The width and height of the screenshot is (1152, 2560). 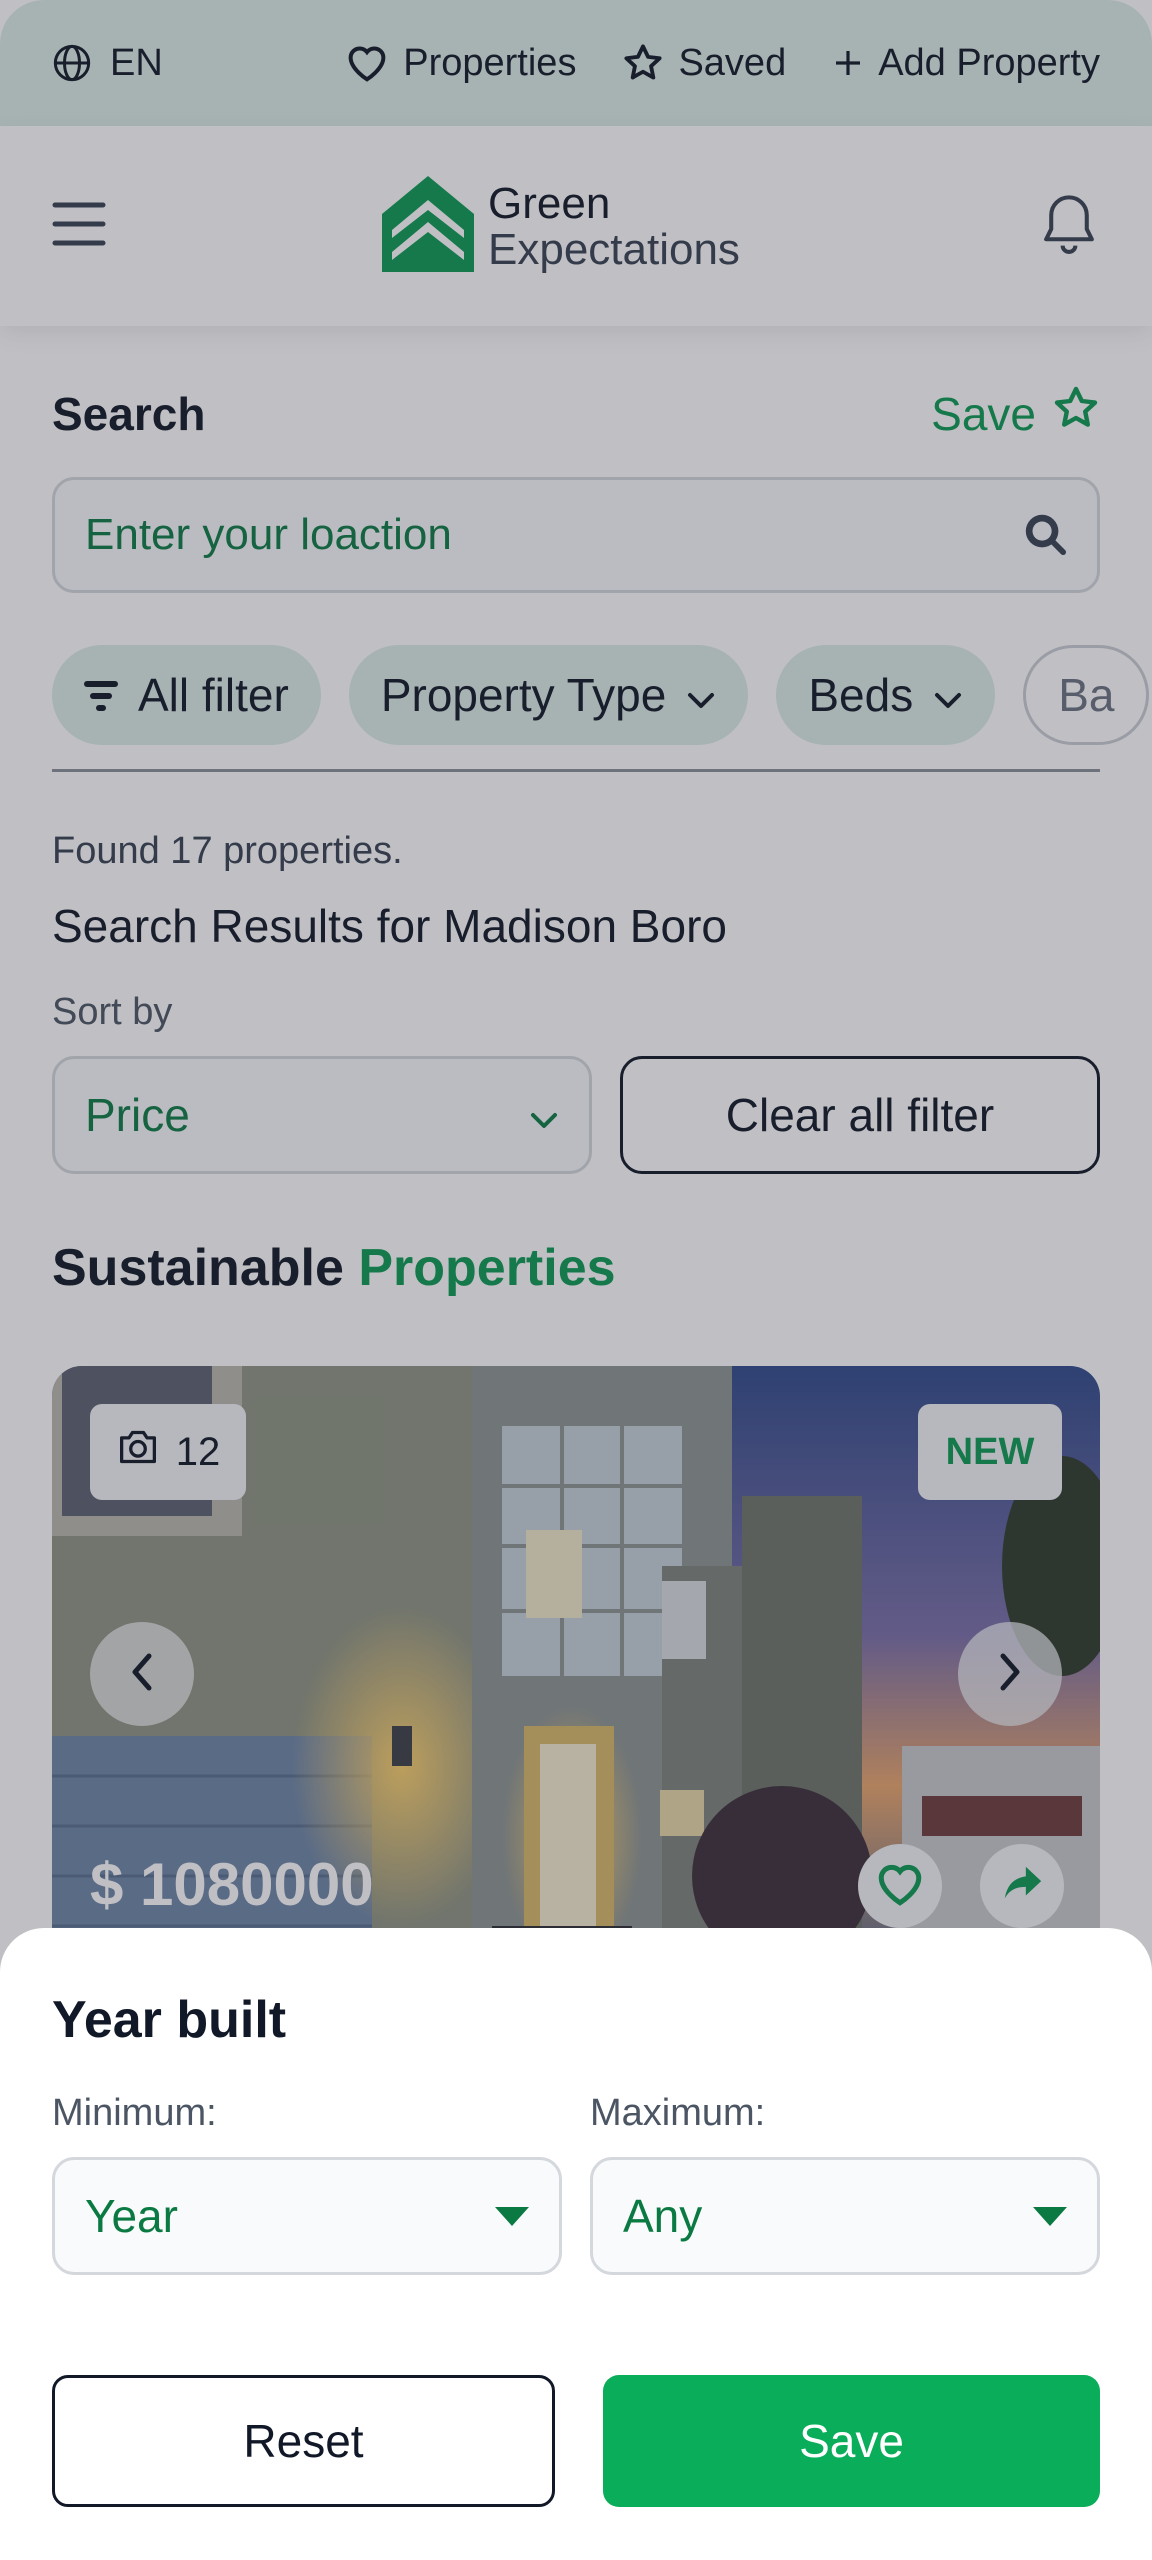 I want to click on chip-property-type: Property Type, so click(x=548, y=695).